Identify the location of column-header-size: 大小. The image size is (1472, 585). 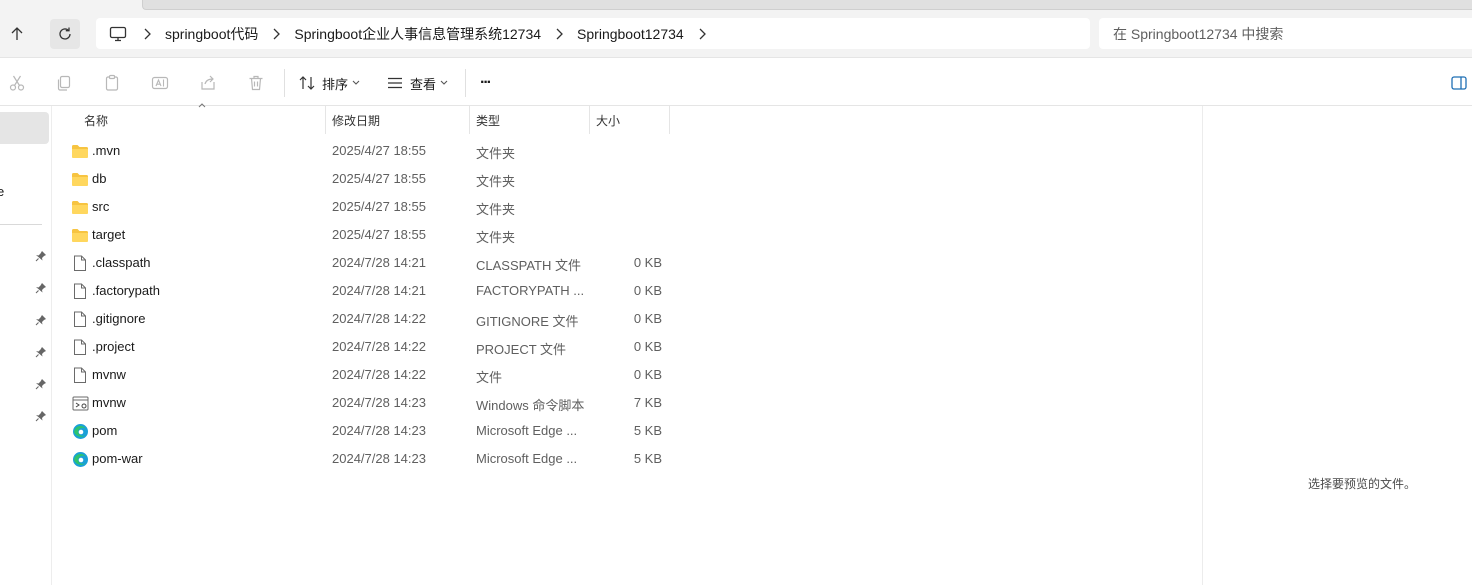
(629, 120).